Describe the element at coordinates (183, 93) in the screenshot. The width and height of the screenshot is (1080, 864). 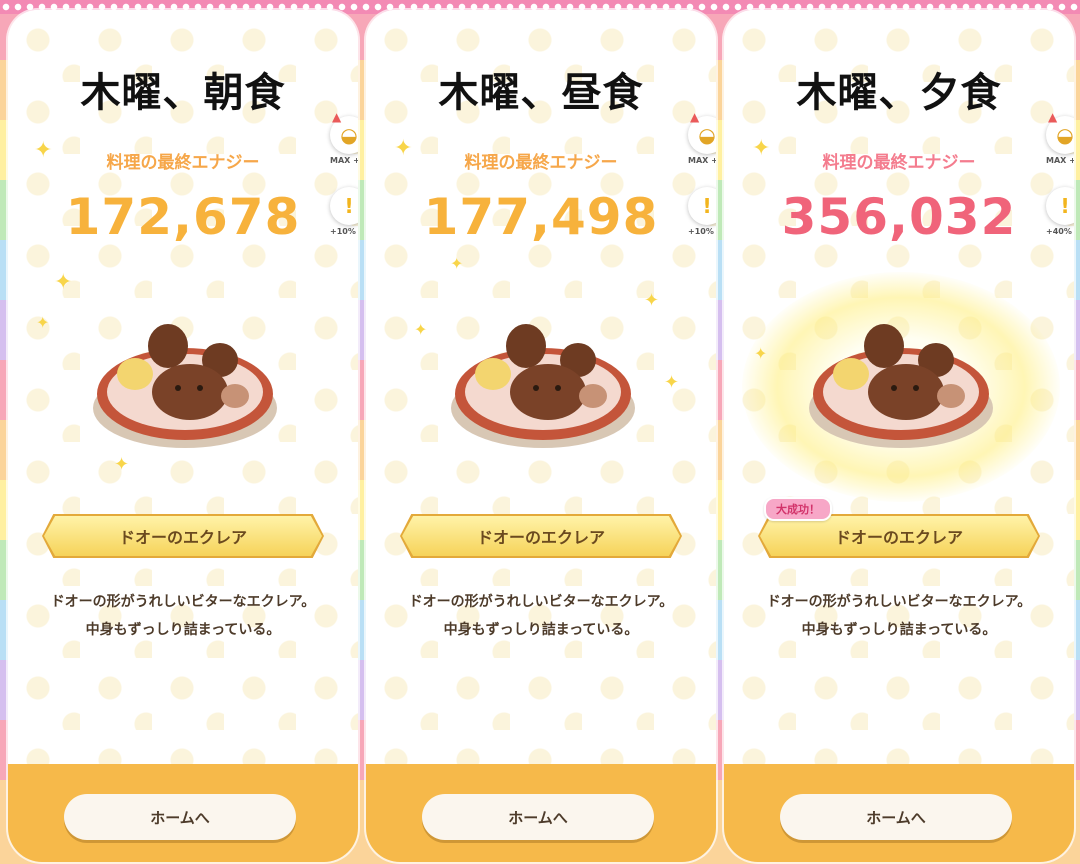
I see `panel-title: 木曜、朝食` at that location.